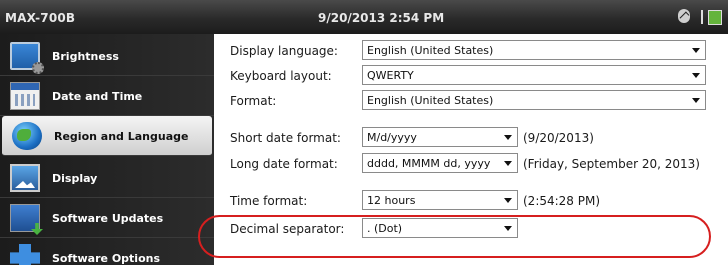  I want to click on time-format-label: Time format:, so click(269, 201).